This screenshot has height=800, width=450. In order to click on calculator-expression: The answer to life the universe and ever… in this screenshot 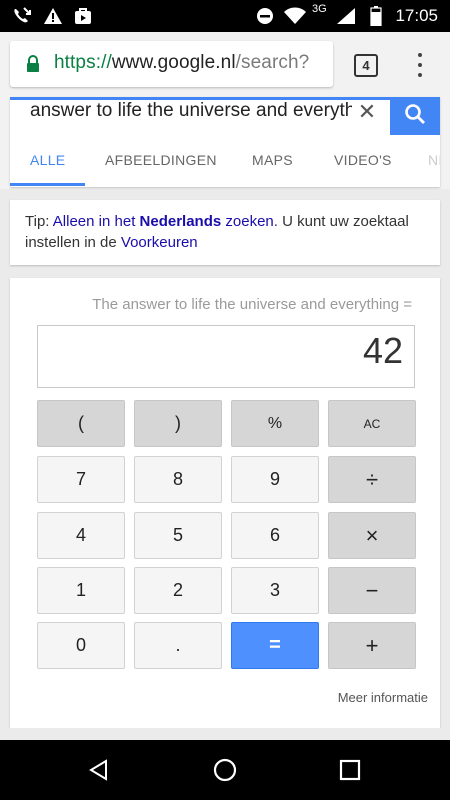, I will do `click(252, 304)`.